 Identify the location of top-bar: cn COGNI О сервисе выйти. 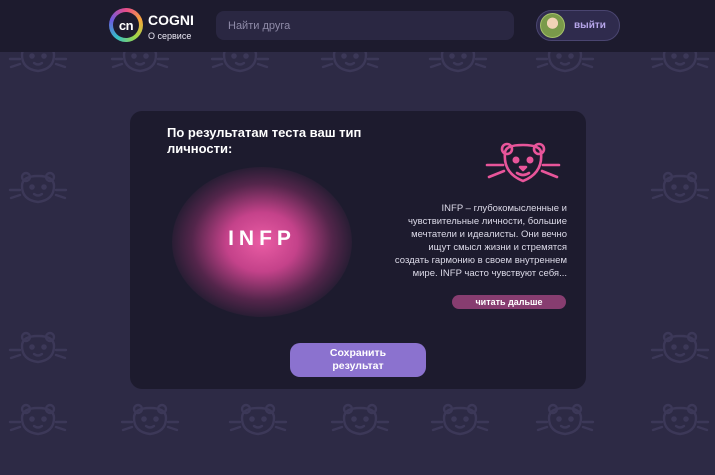
(357, 26).